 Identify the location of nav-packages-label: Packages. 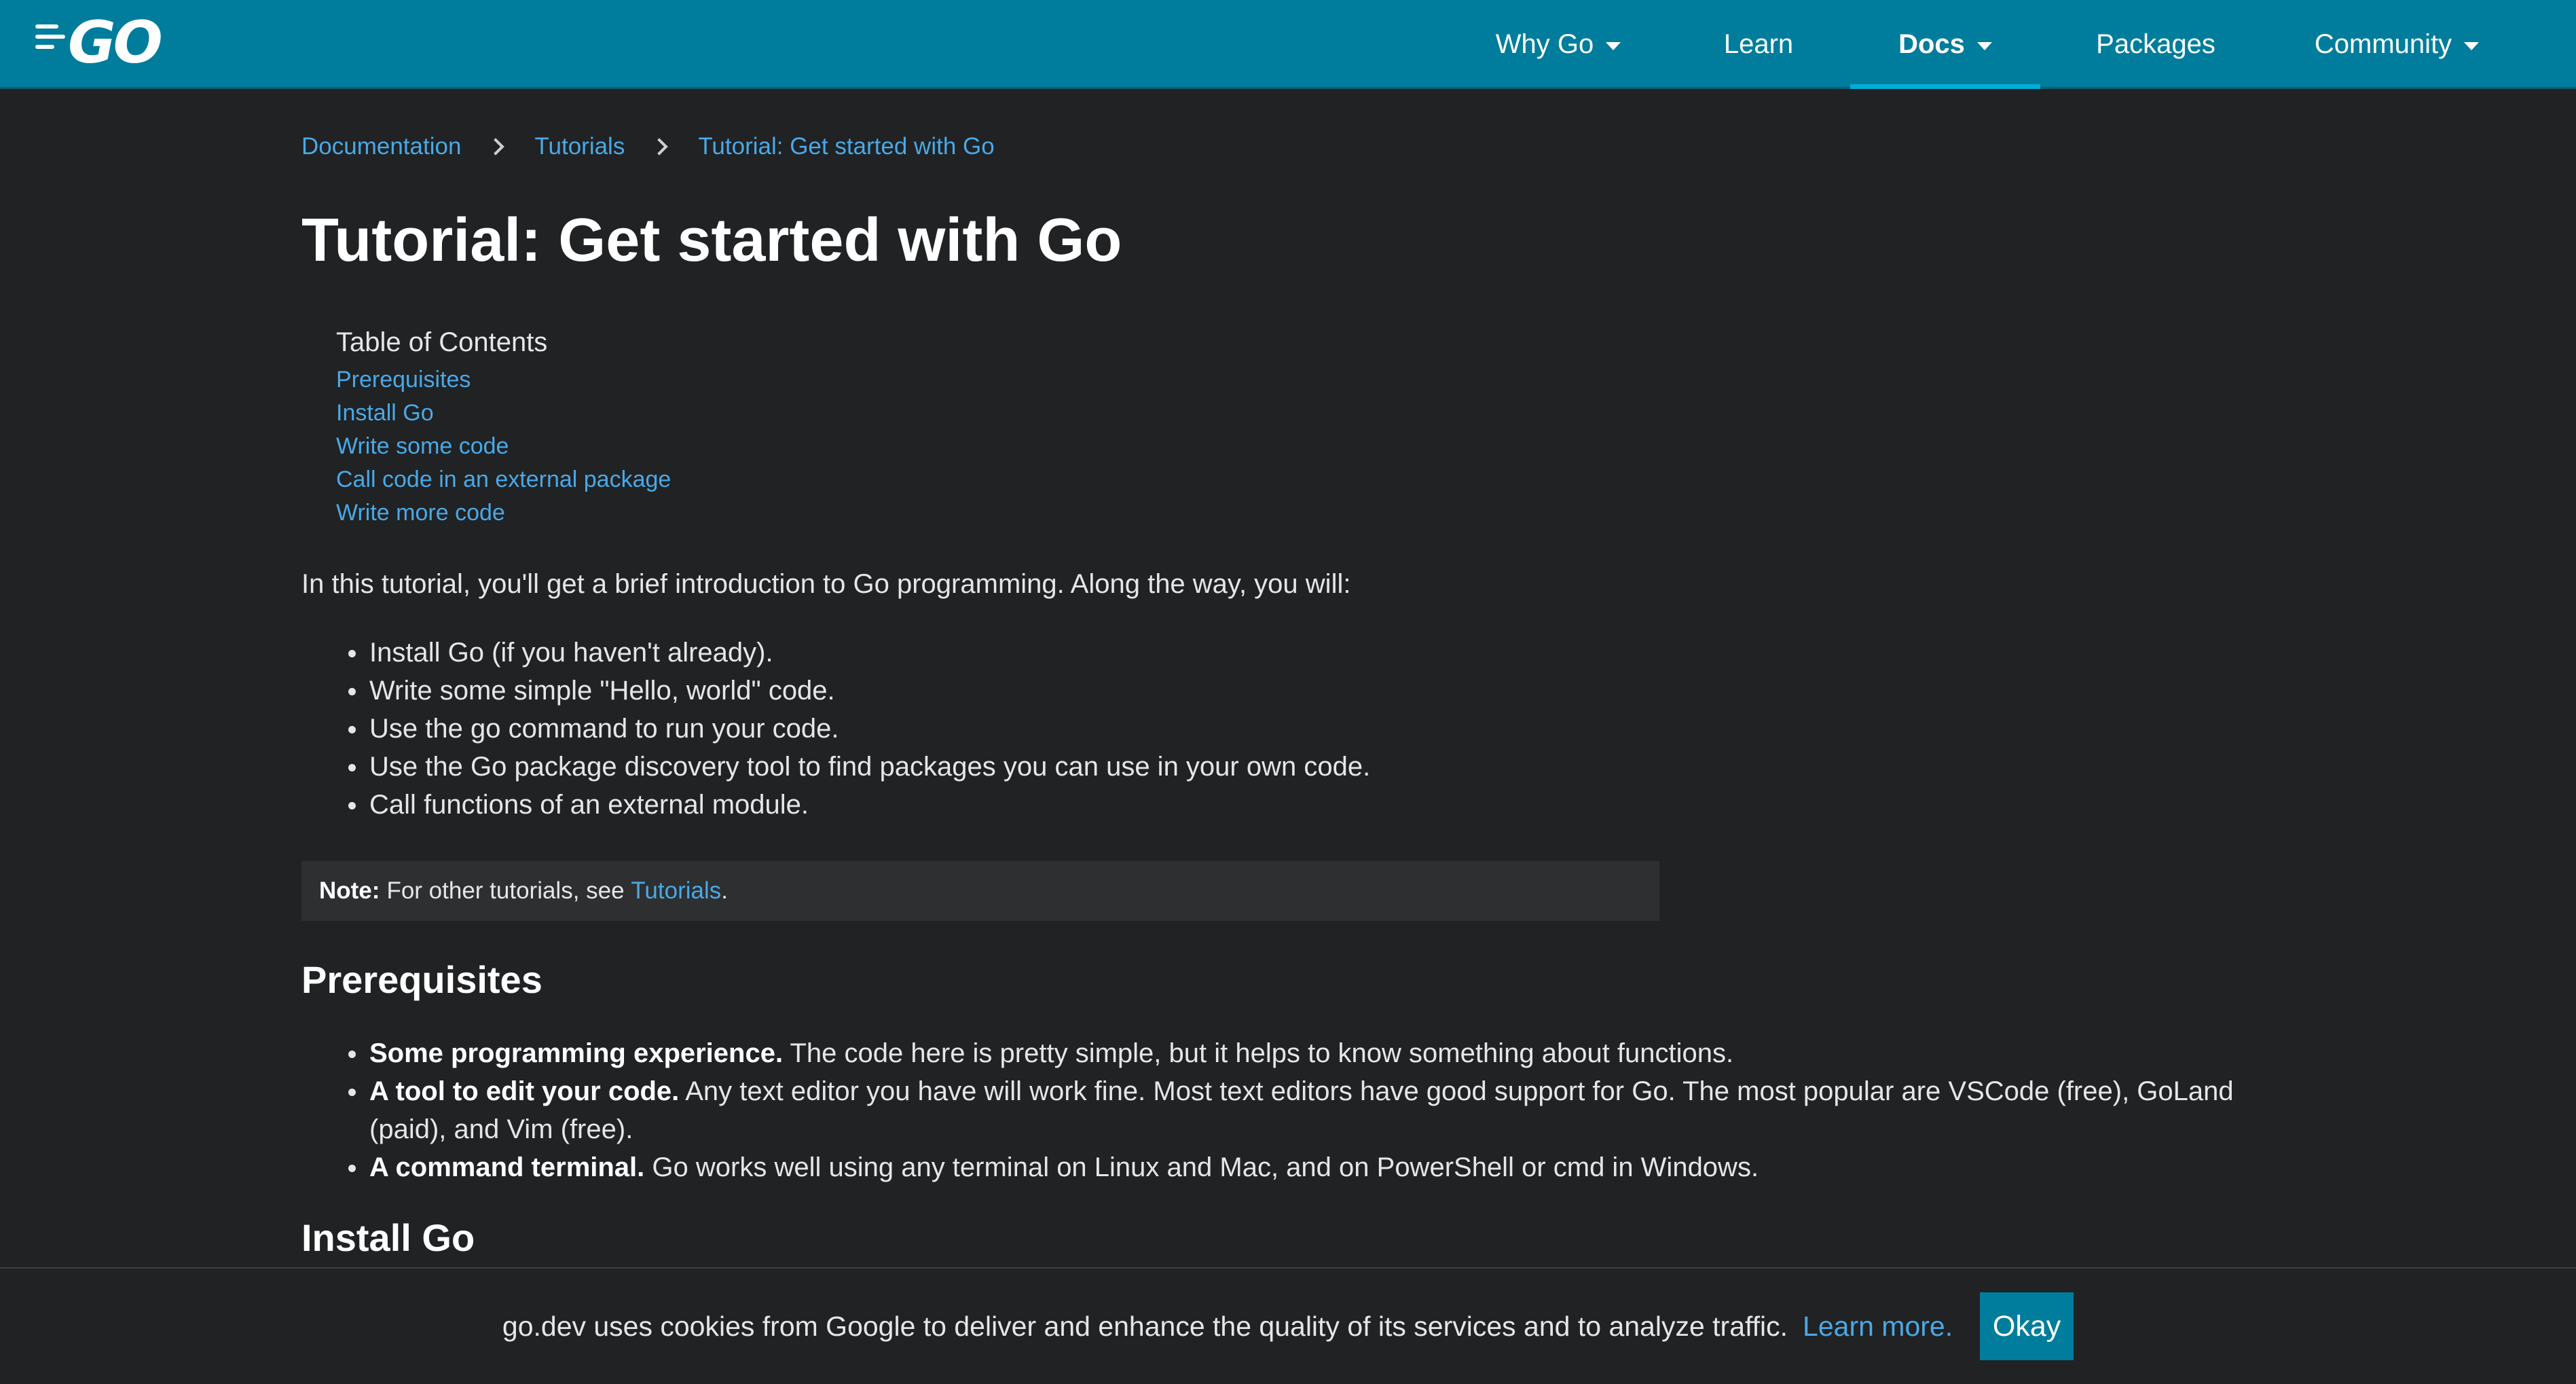
(2155, 44).